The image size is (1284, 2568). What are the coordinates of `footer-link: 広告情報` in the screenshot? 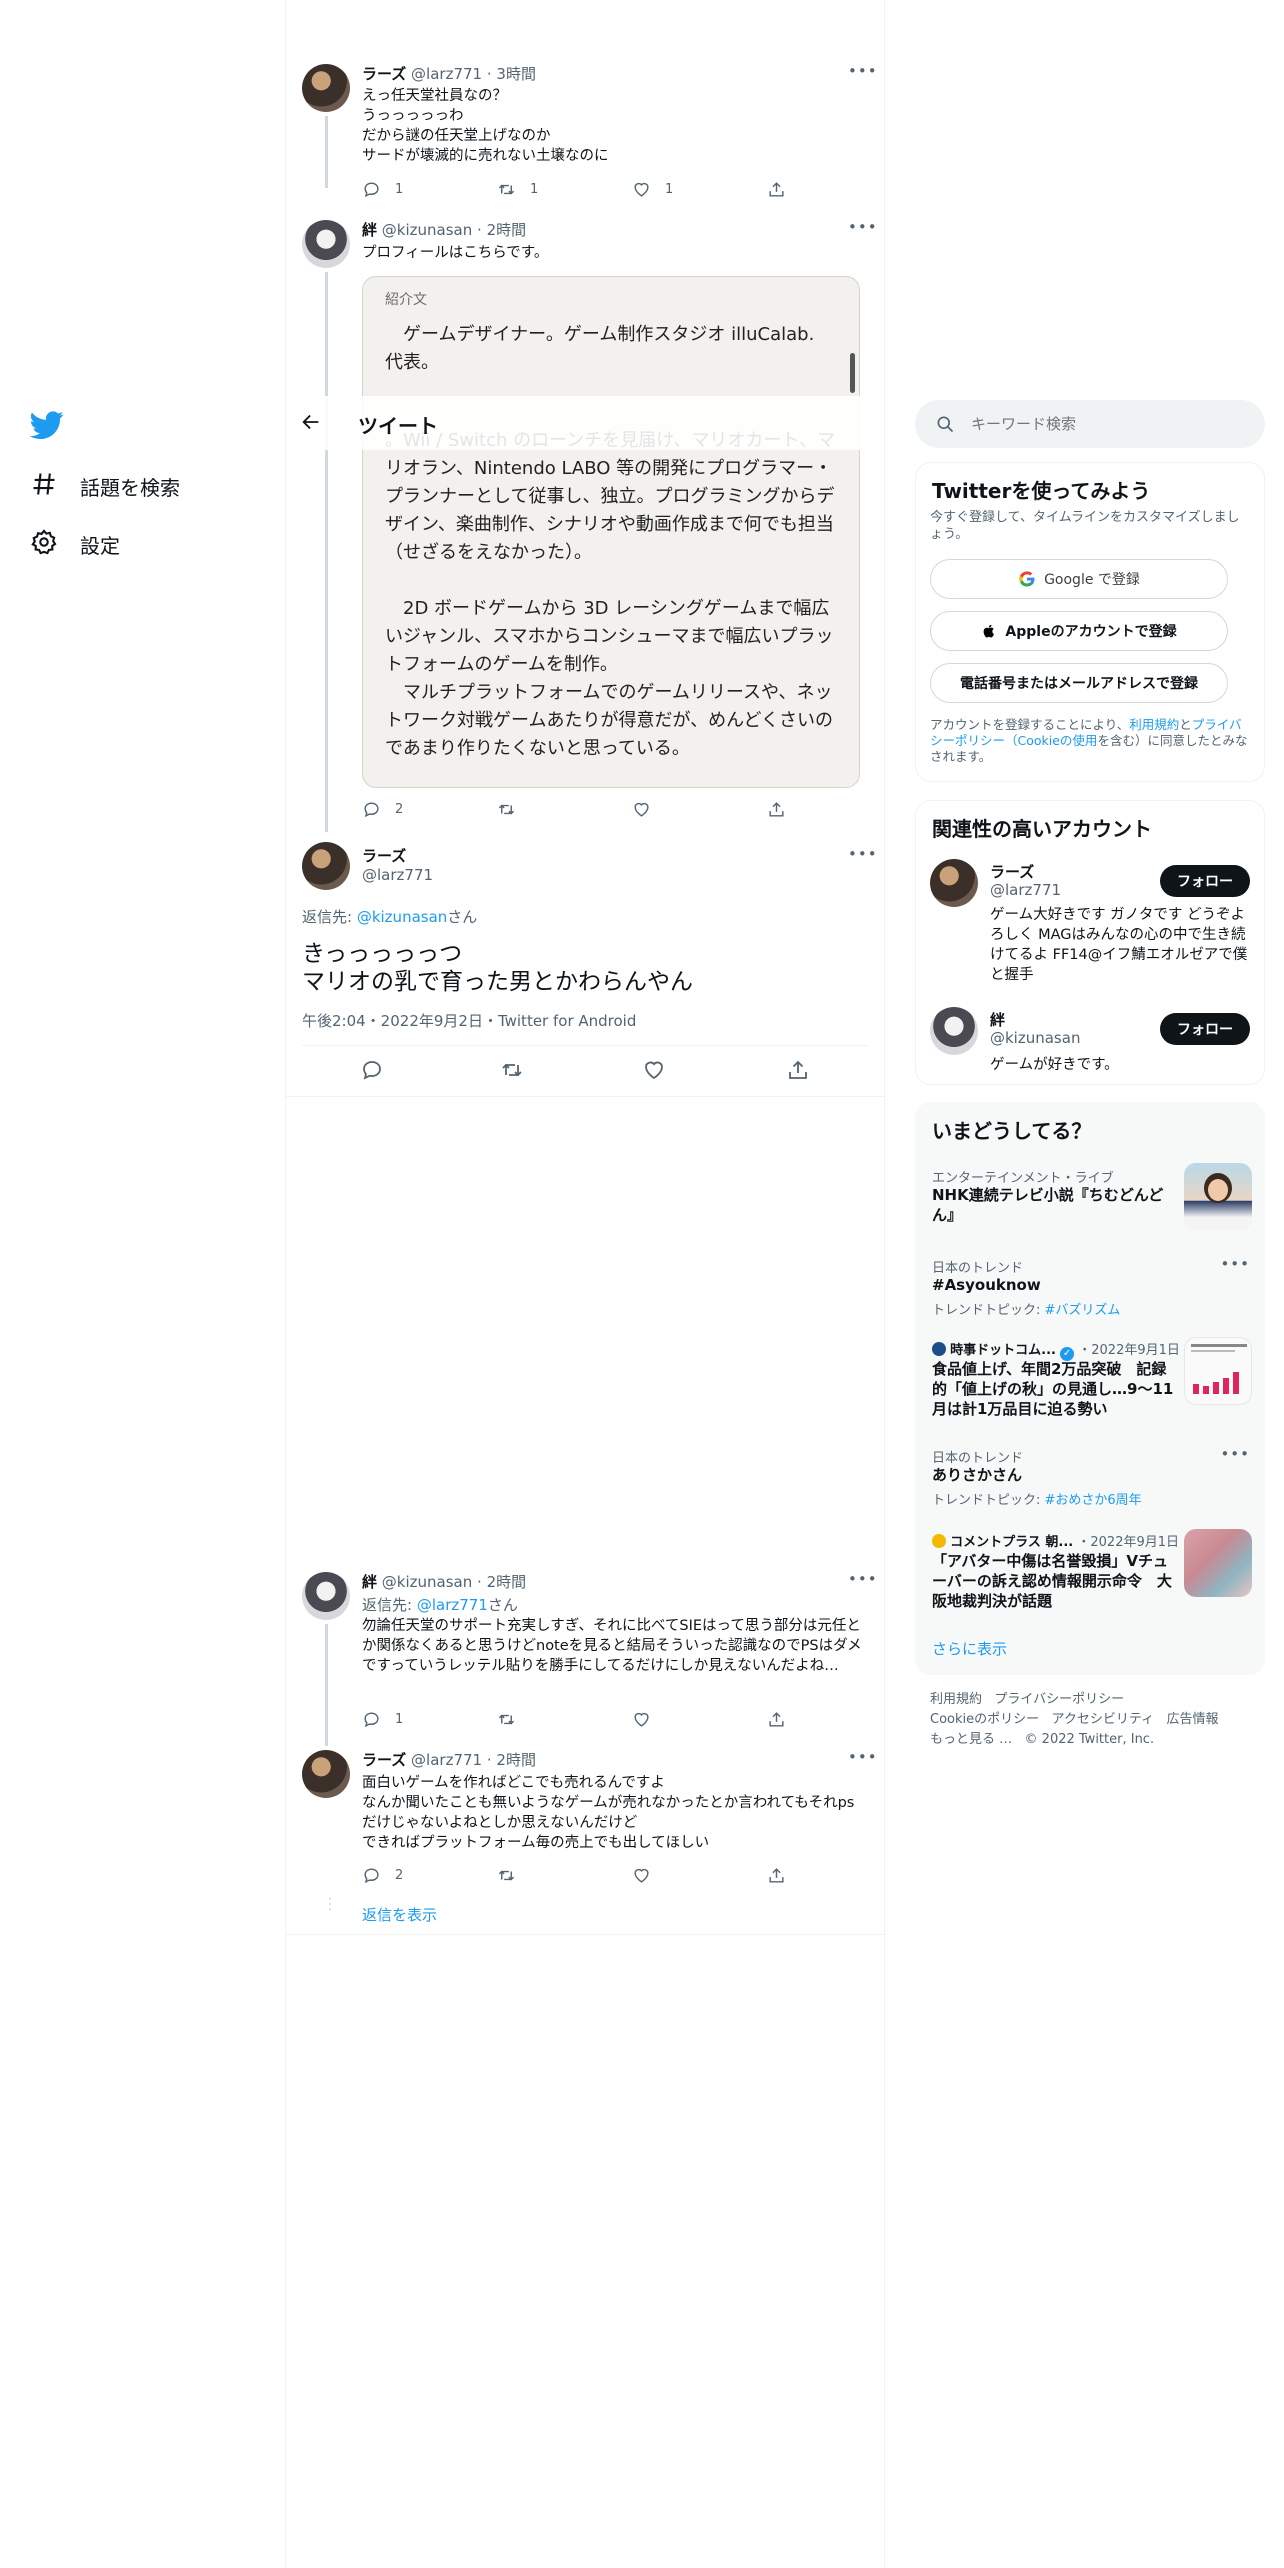 It's located at (1193, 1719).